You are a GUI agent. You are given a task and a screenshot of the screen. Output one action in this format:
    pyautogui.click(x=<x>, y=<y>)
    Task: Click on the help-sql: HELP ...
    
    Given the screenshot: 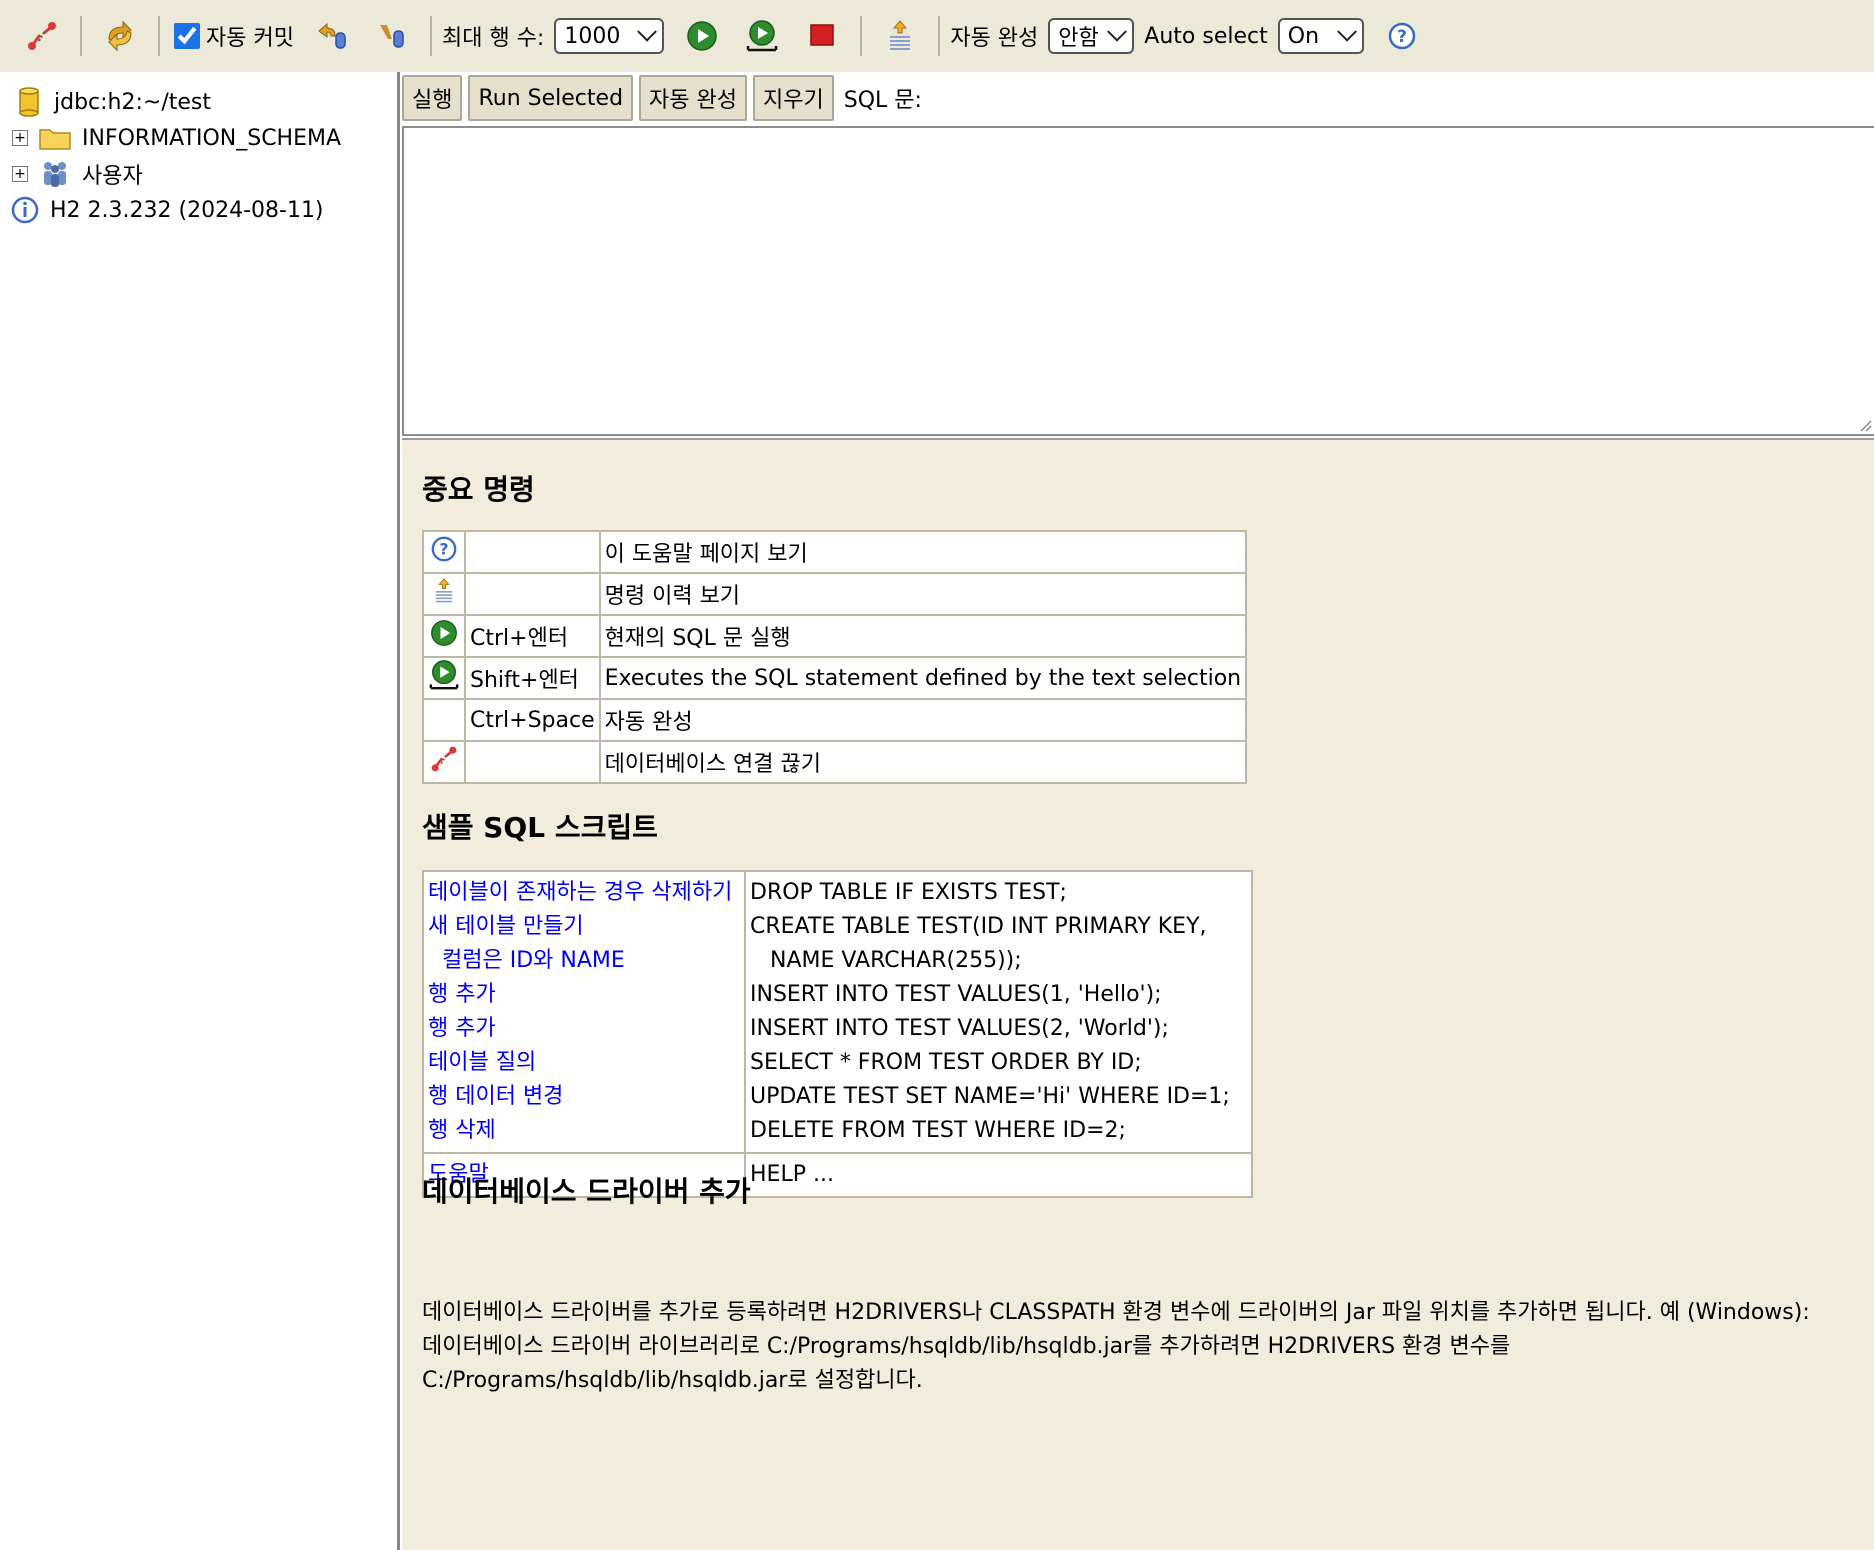 What is the action you would take?
    pyautogui.click(x=792, y=1174)
    